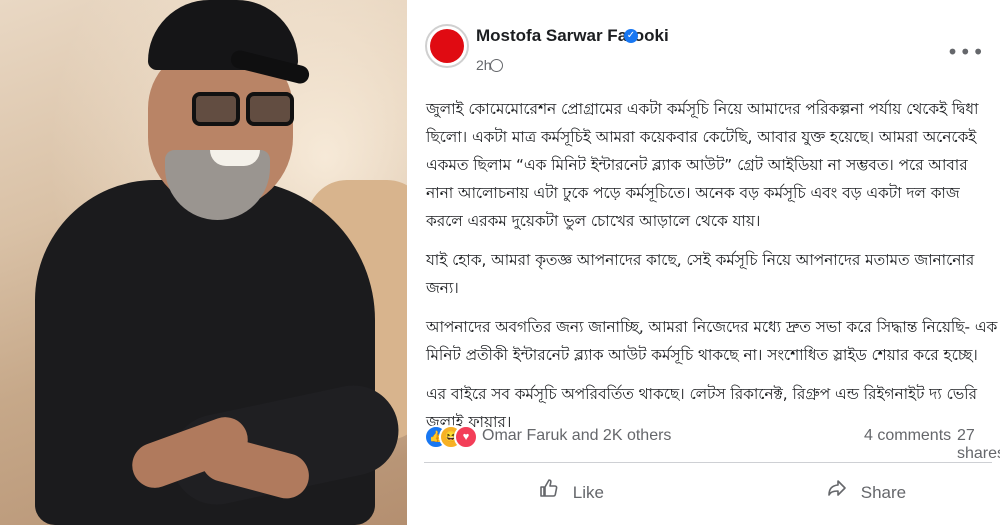 Image resolution: width=1000 pixels, height=525 pixels. What do you see at coordinates (631, 36) in the screenshot?
I see `verified-badge-icon: ✓` at bounding box center [631, 36].